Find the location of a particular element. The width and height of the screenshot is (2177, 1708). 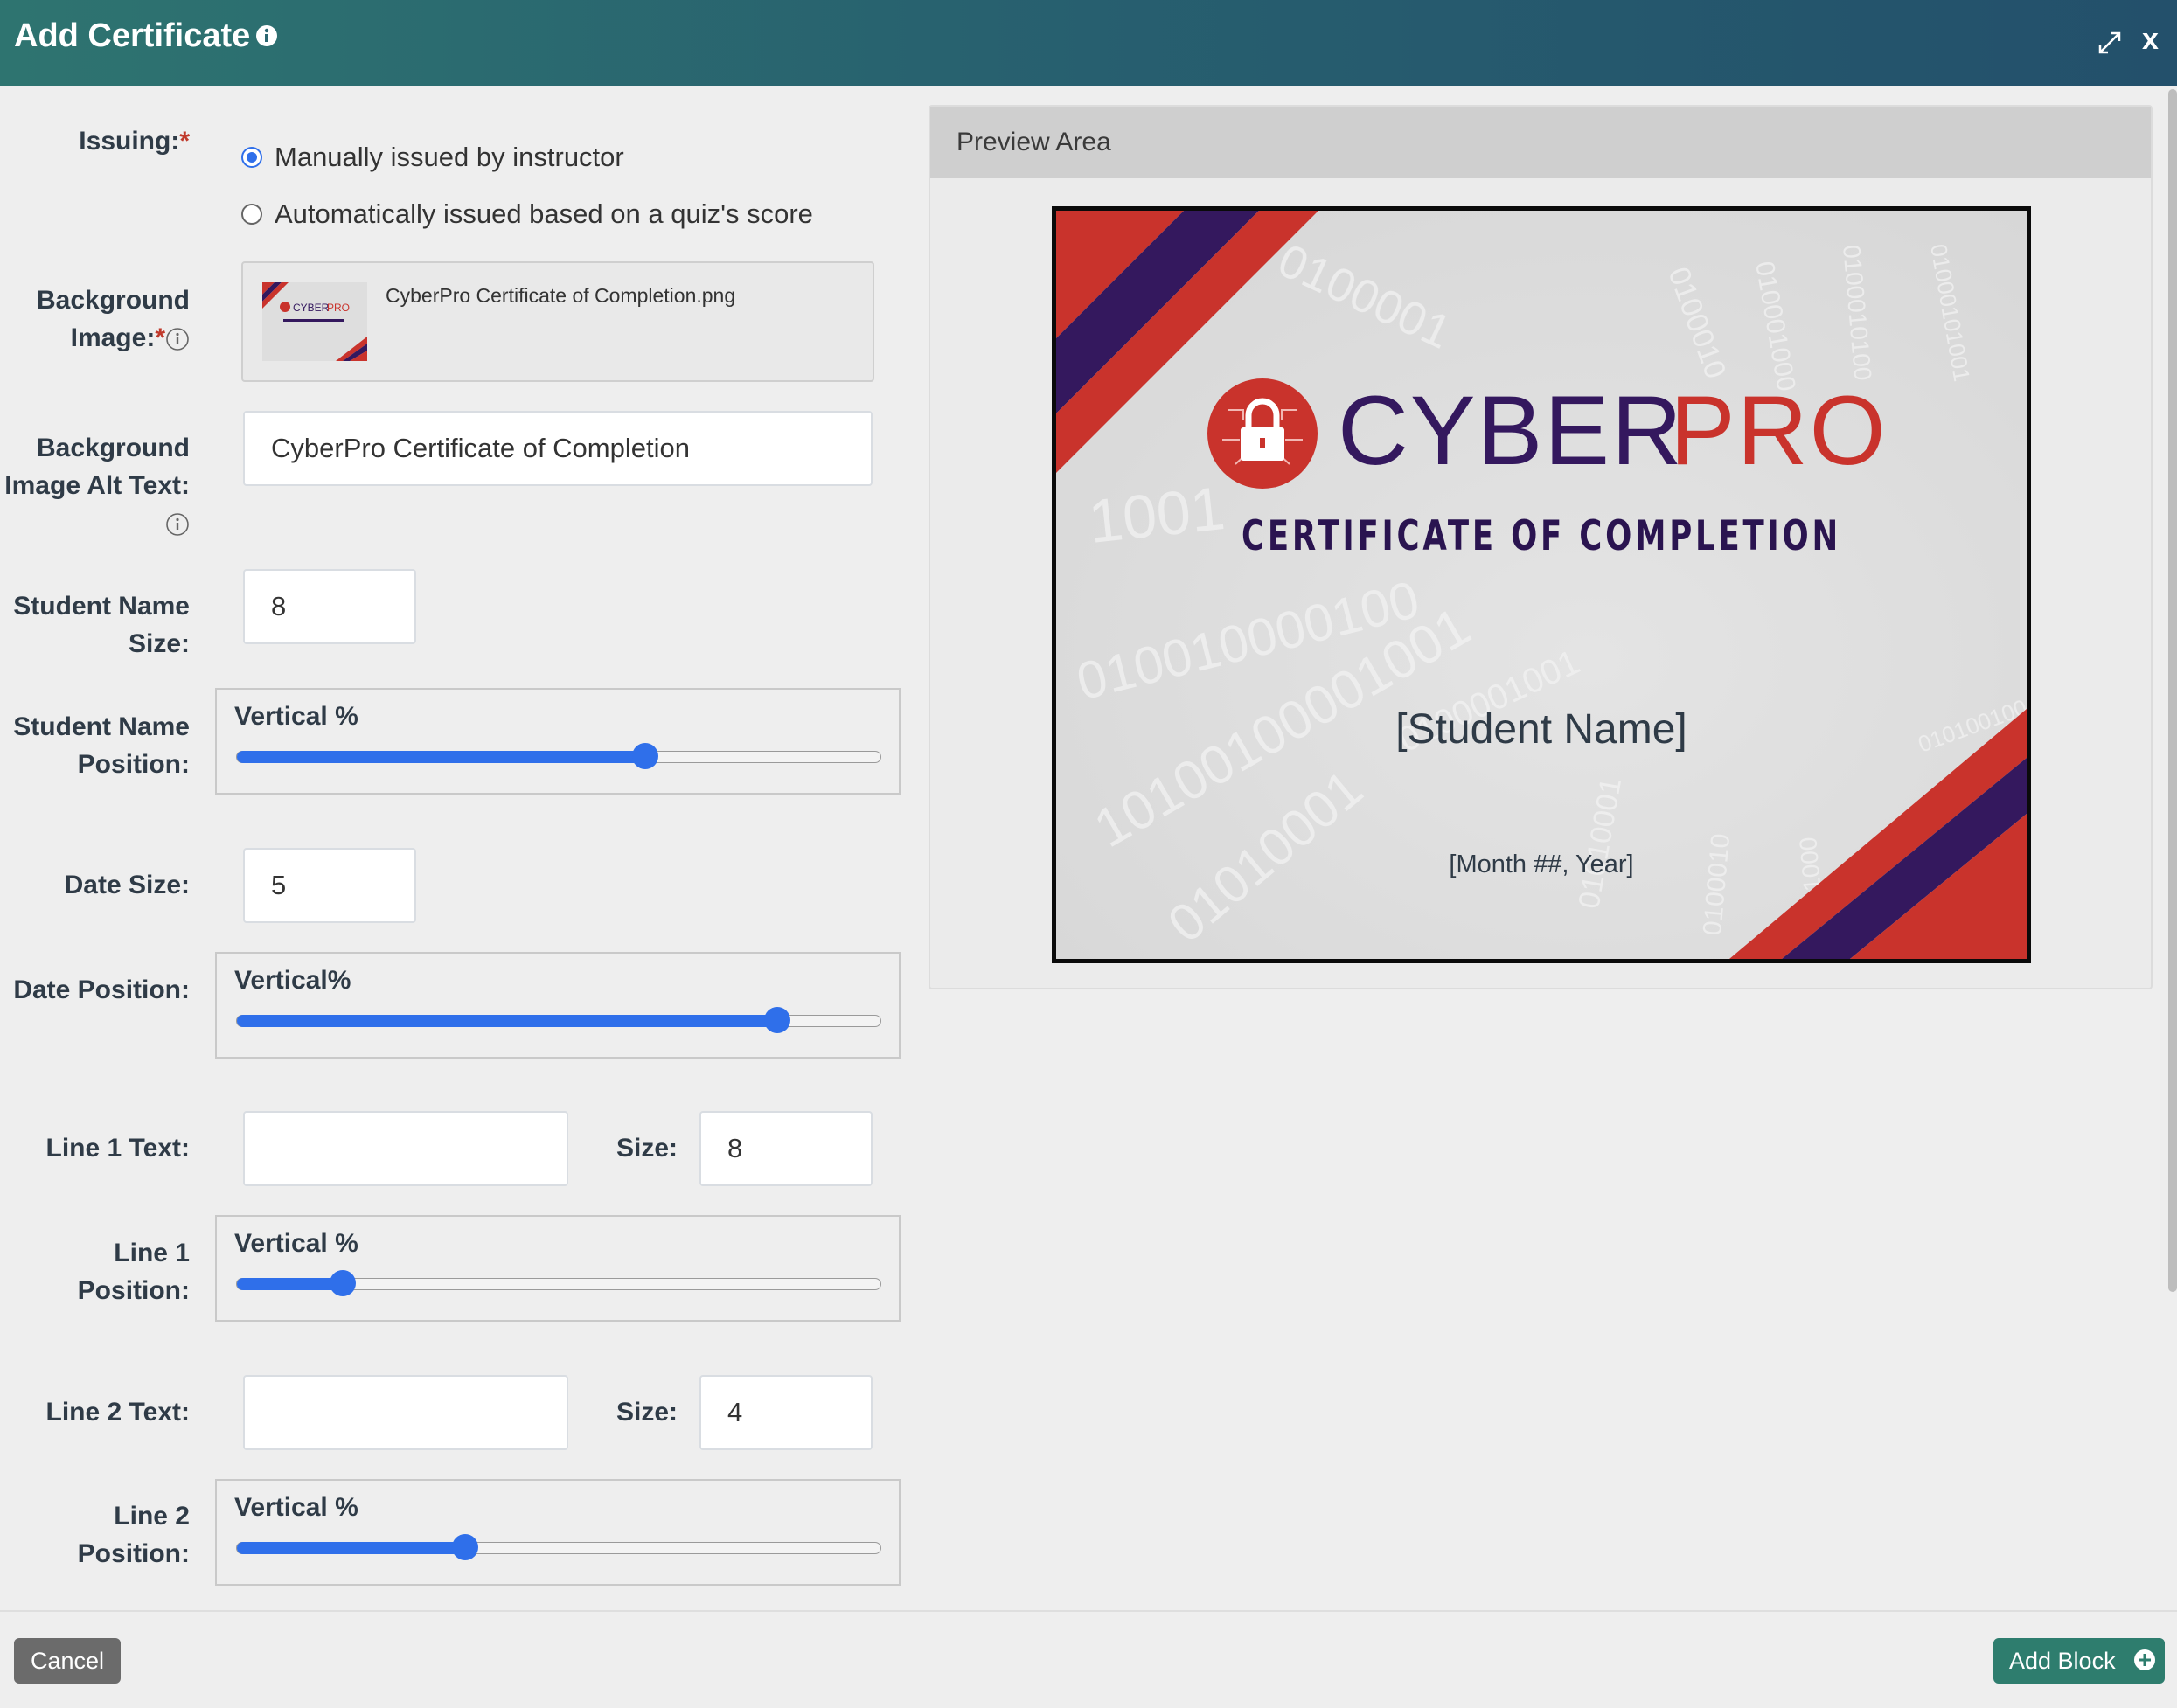

radio-manual: Manually issued by instructor is located at coordinates (432, 157).